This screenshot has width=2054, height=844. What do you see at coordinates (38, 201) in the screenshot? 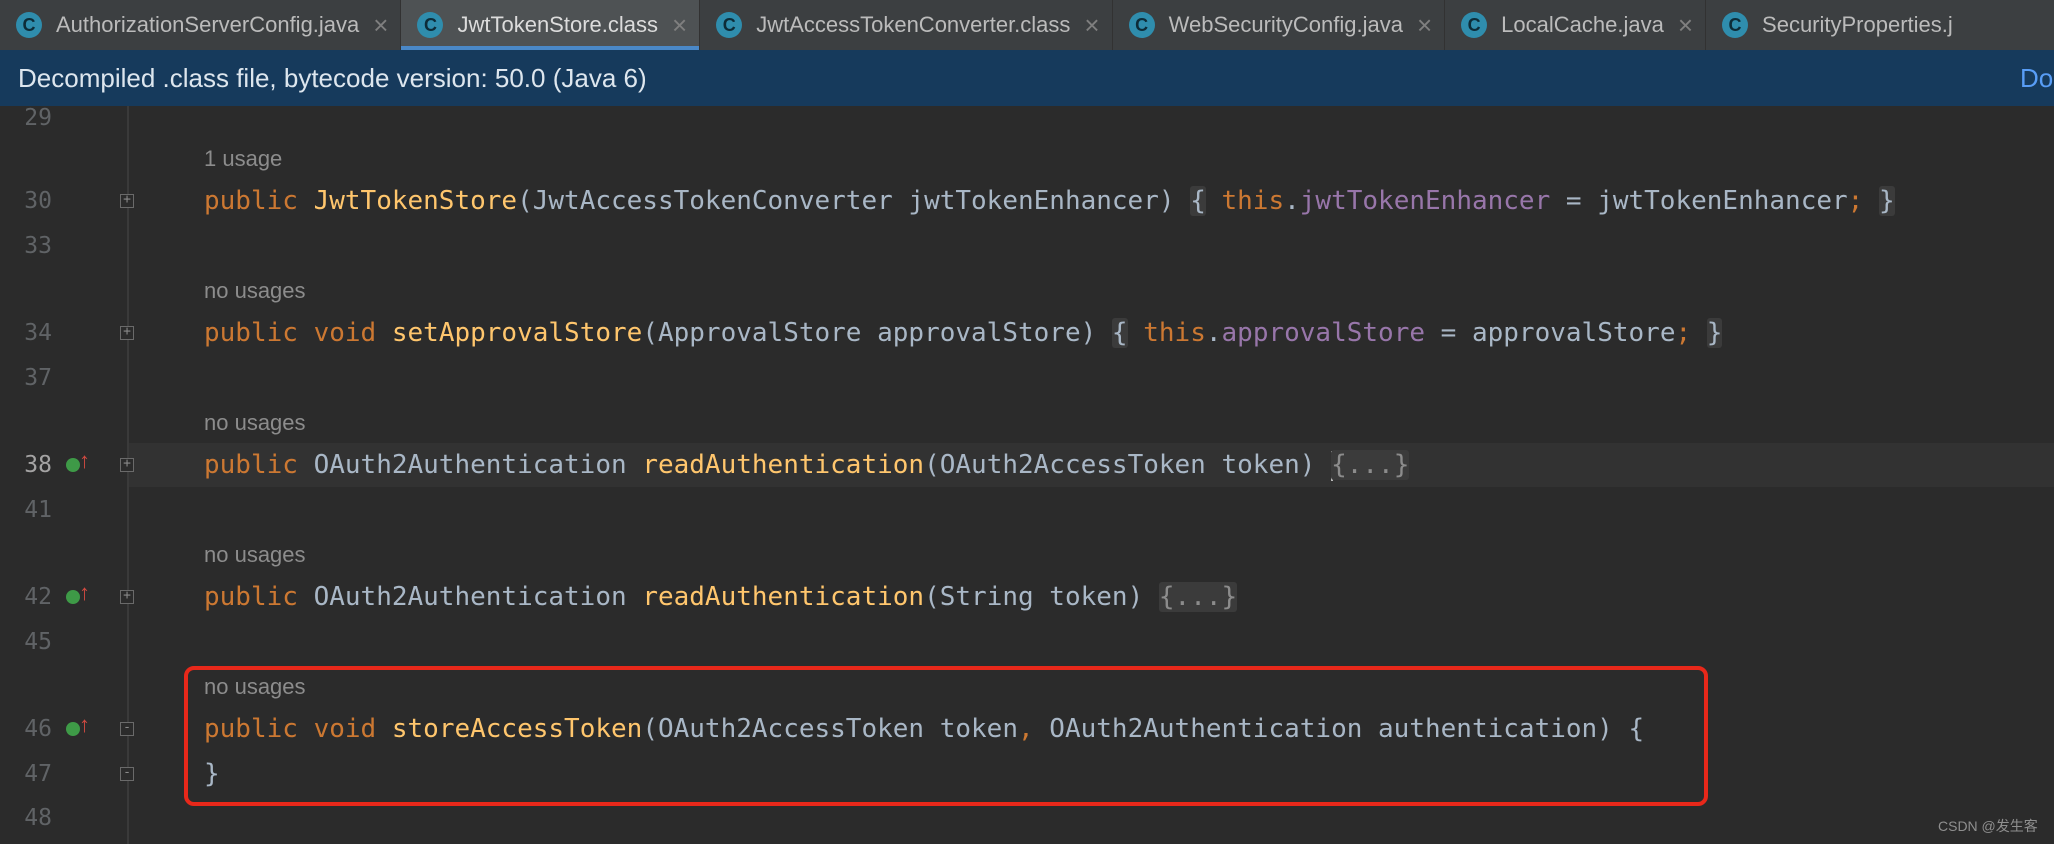
I see `line-number: 30` at bounding box center [38, 201].